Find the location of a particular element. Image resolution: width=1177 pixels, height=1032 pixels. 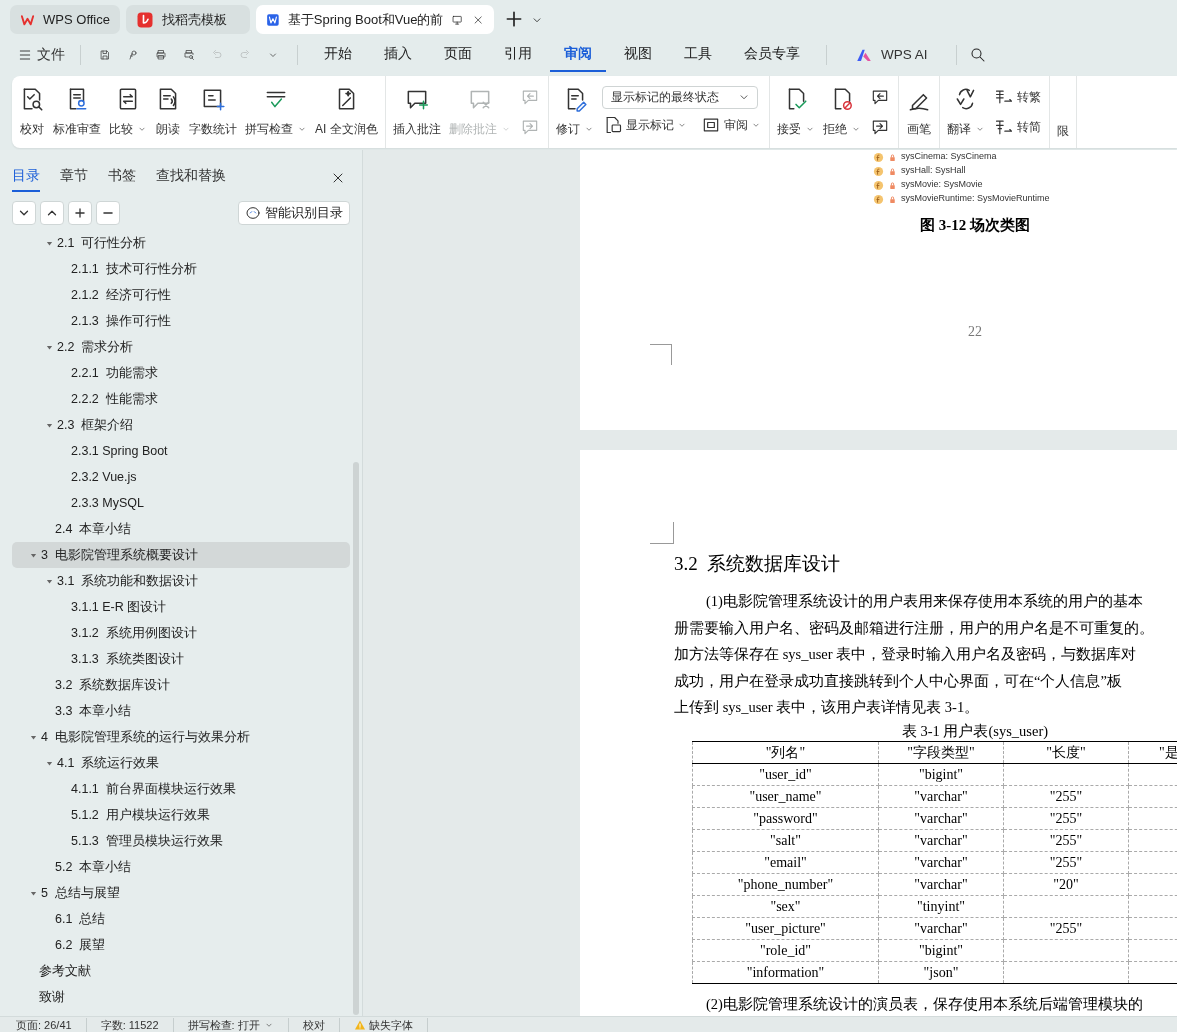

menu-tab: 页面 is located at coordinates (458, 55).